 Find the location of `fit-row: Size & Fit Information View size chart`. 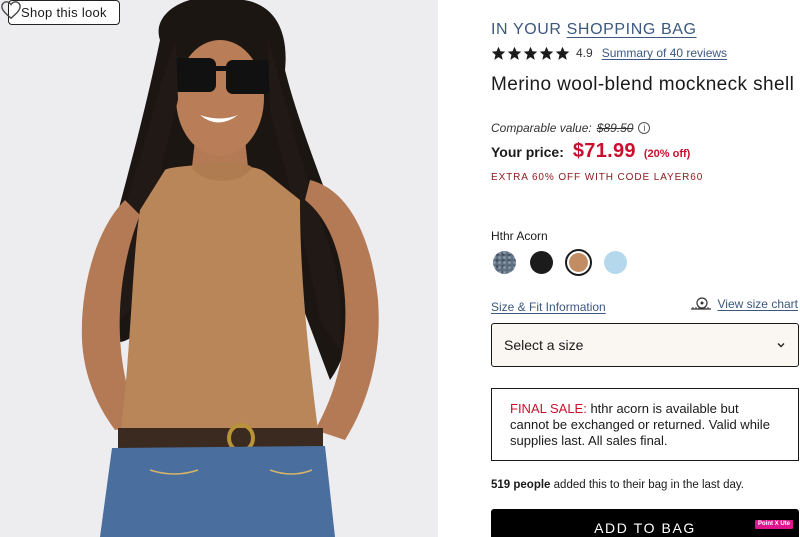

fit-row: Size & Fit Information View size chart is located at coordinates (645, 307).